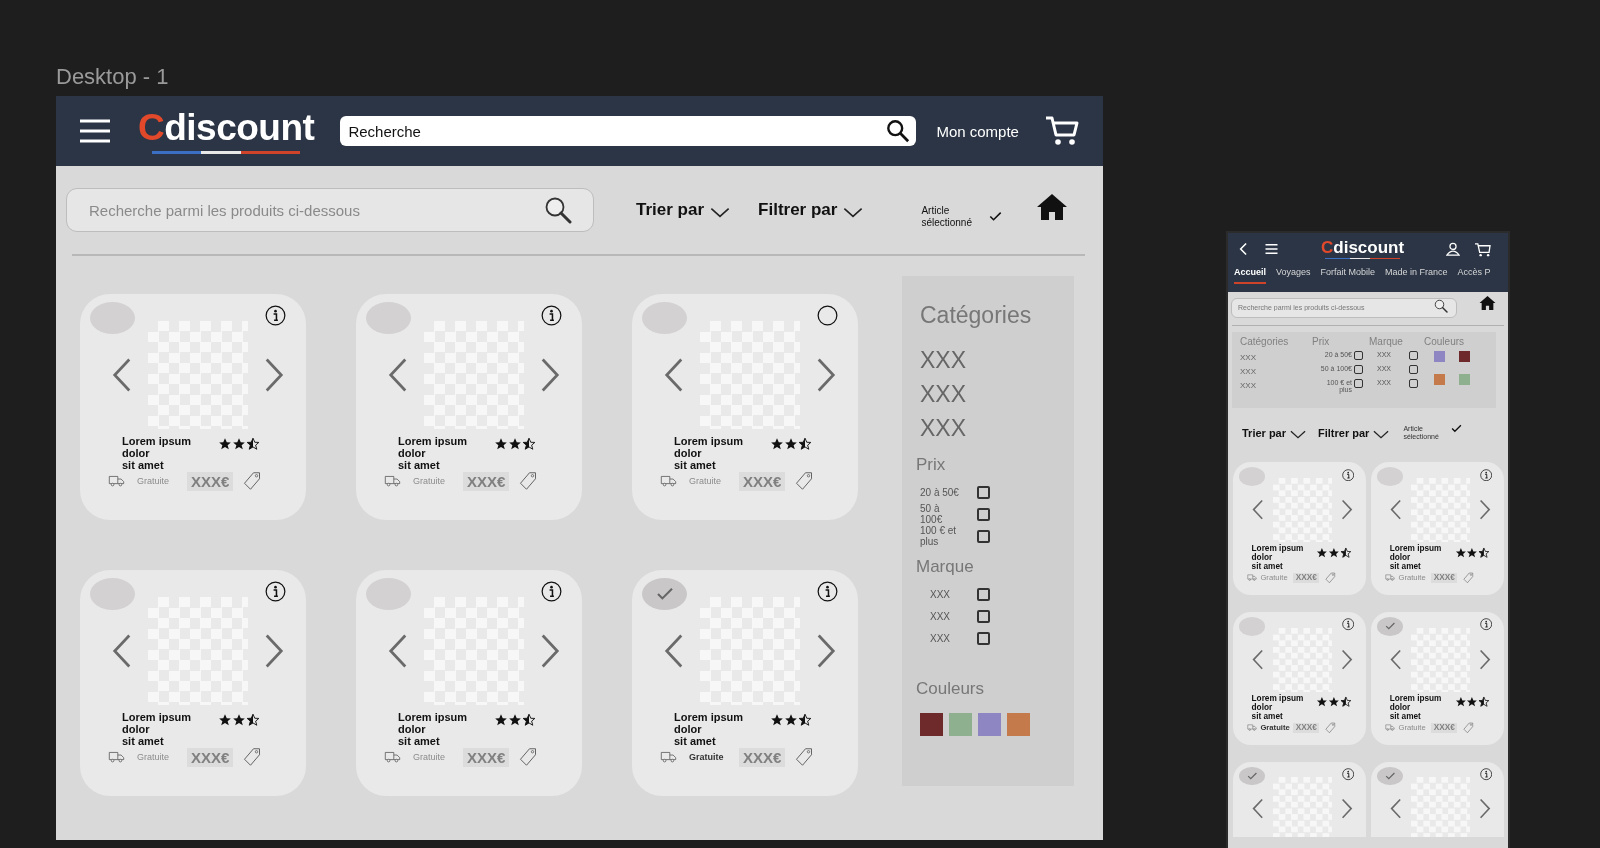 Image resolution: width=1600 pixels, height=848 pixels. What do you see at coordinates (1474, 275) in the screenshot?
I see `nav-tab: Accès P` at bounding box center [1474, 275].